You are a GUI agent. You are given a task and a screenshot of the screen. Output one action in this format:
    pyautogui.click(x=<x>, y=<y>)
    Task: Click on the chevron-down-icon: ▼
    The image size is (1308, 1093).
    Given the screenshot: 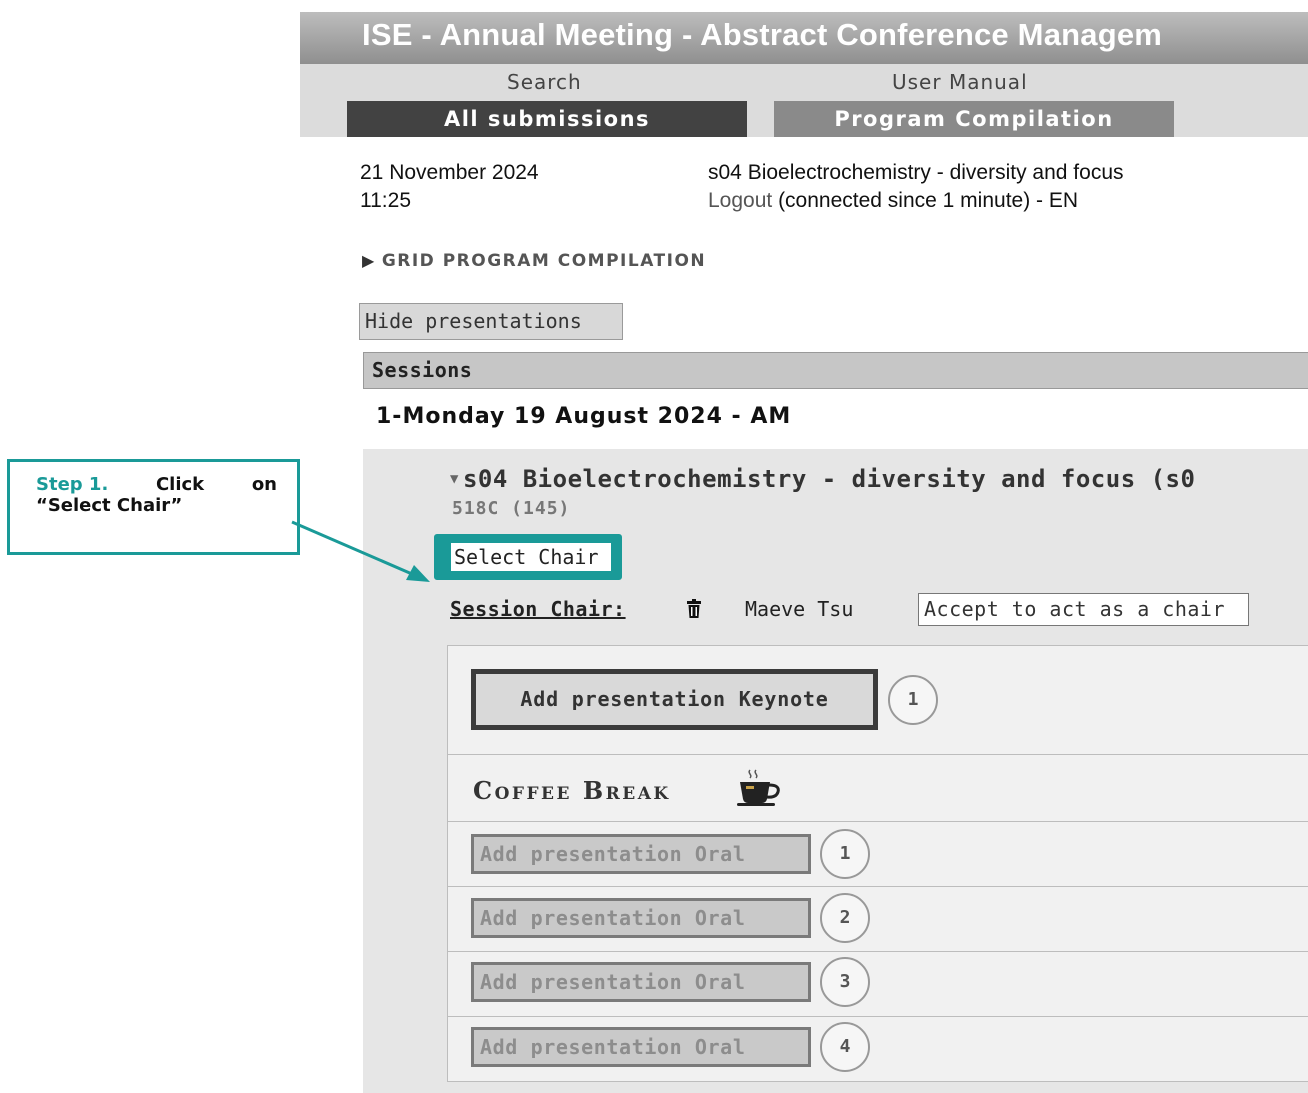 What is the action you would take?
    pyautogui.click(x=454, y=479)
    